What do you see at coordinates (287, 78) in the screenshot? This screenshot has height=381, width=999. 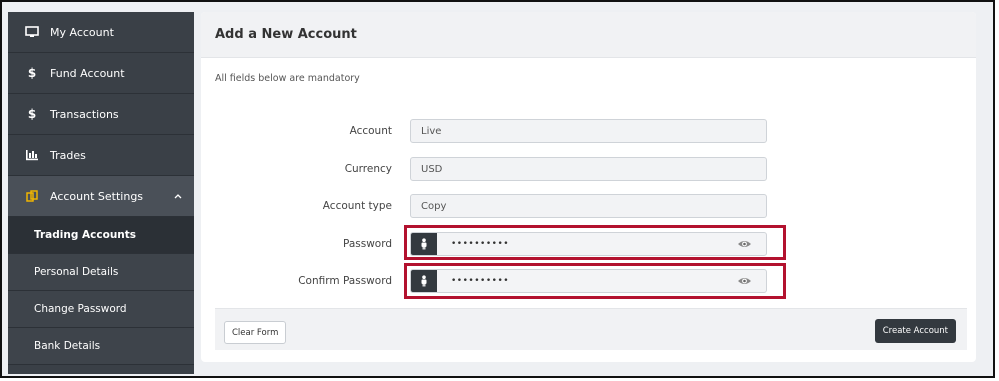 I see `mandatory-note: All fields below are mandatory` at bounding box center [287, 78].